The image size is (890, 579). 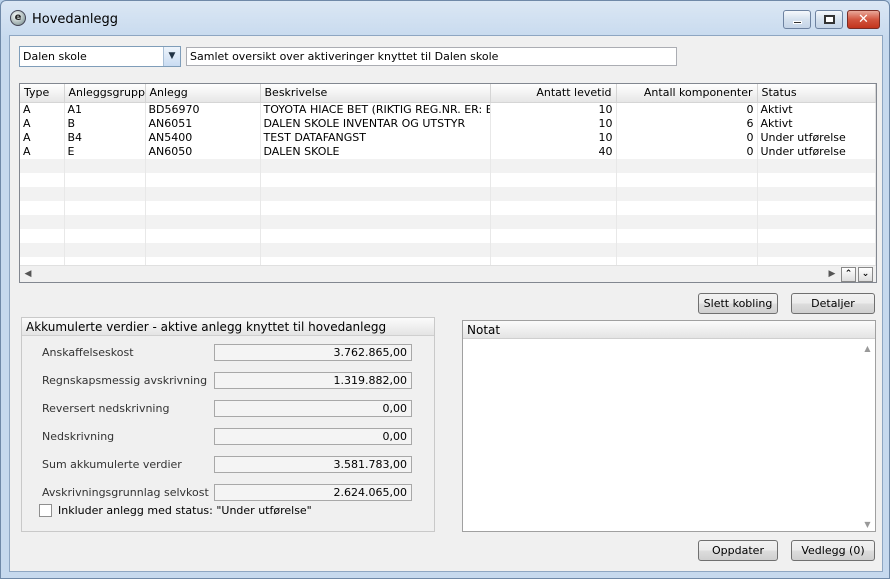 I want to click on notat-vertical-scrollbar: ▲ ▼, so click(x=867, y=435).